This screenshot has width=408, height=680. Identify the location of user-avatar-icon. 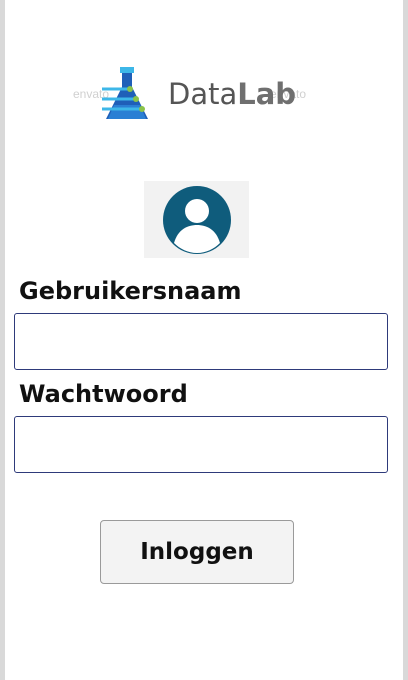
(197, 220).